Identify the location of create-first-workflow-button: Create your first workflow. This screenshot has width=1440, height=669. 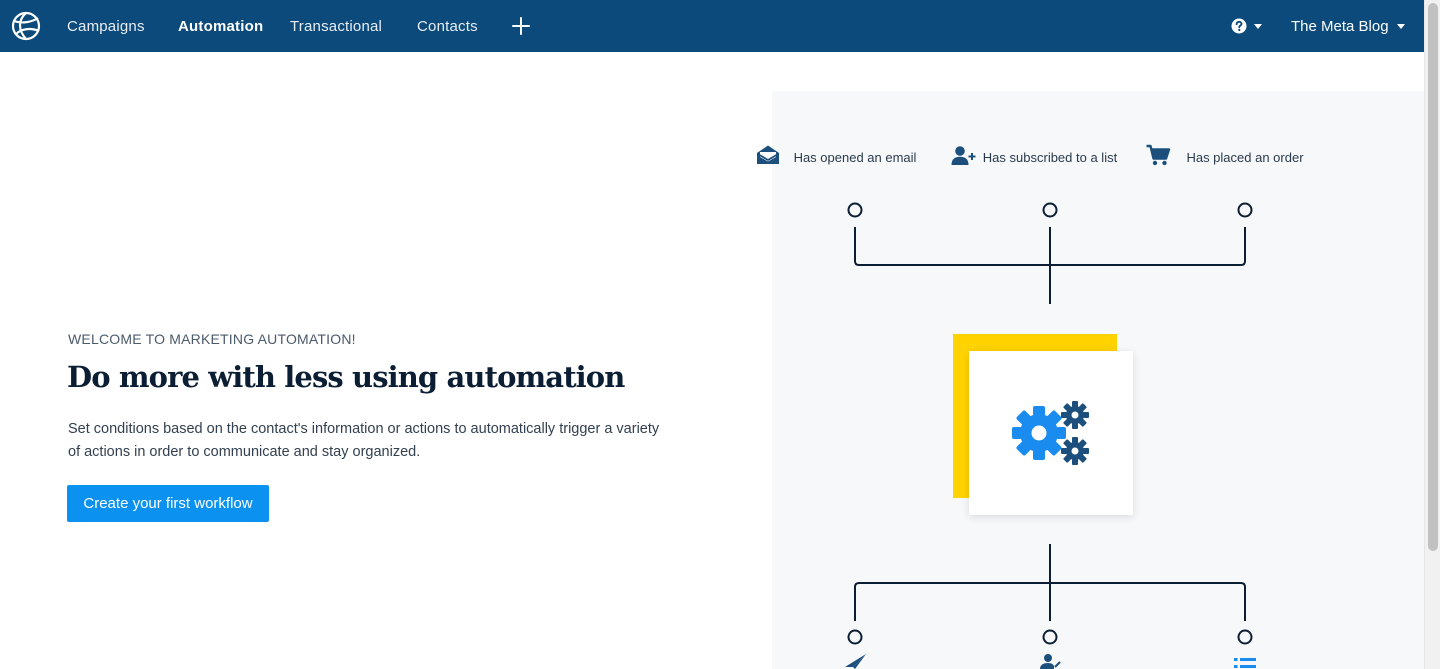
(168, 503).